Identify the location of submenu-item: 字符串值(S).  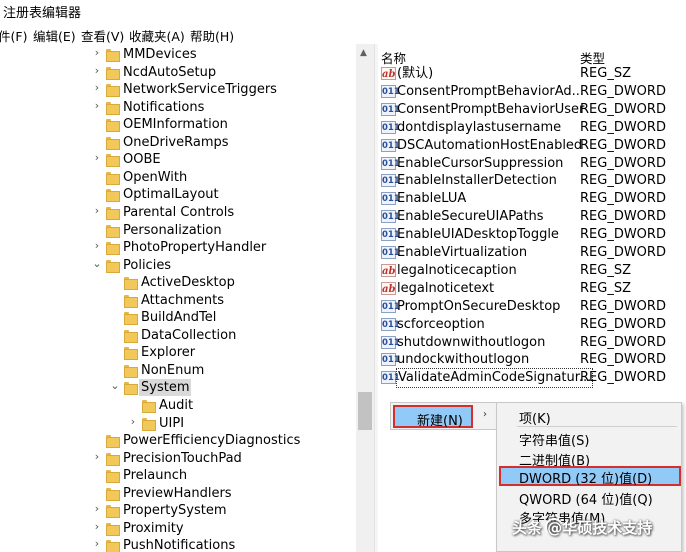
(590, 438).